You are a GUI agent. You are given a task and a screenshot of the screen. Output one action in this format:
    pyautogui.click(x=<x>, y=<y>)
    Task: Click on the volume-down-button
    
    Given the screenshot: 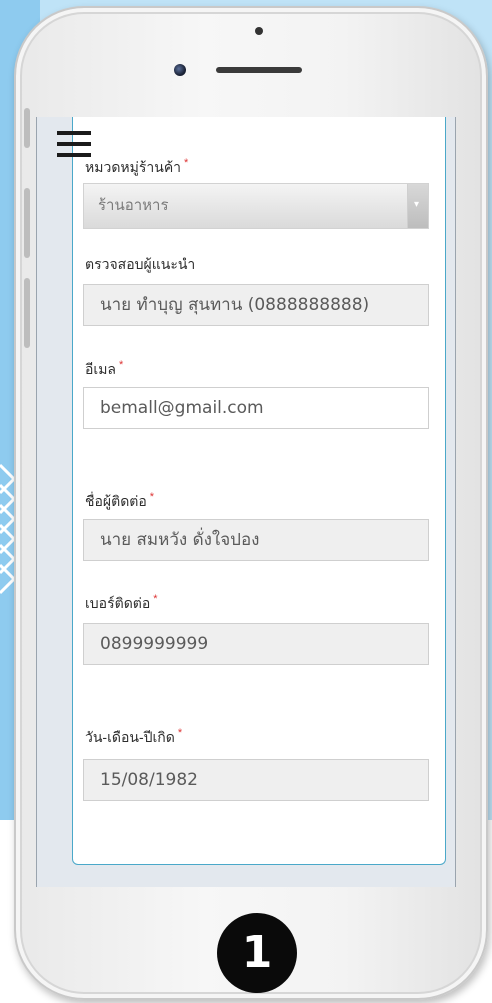 What is the action you would take?
    pyautogui.click(x=27, y=313)
    